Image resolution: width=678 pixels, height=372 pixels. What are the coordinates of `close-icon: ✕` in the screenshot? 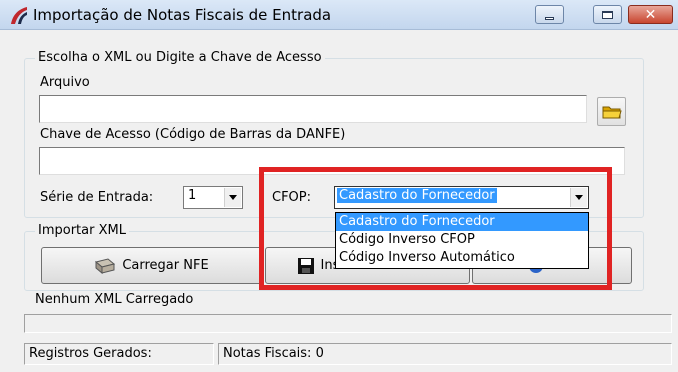 It's located at (650, 14).